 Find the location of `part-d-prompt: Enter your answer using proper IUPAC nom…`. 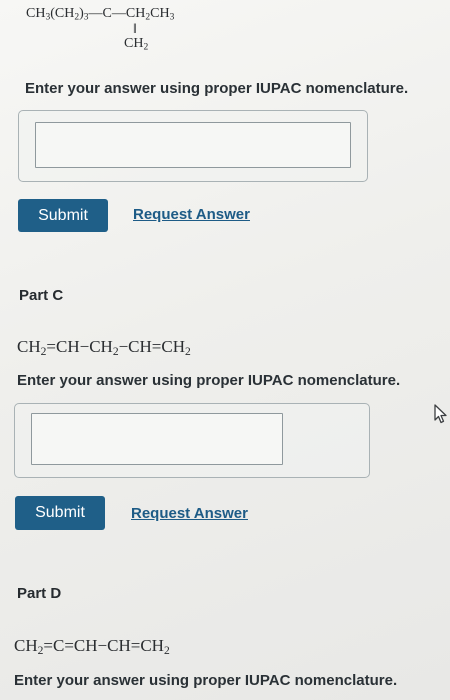

part-d-prompt: Enter your answer using proper IUPAC nom… is located at coordinates (206, 680).